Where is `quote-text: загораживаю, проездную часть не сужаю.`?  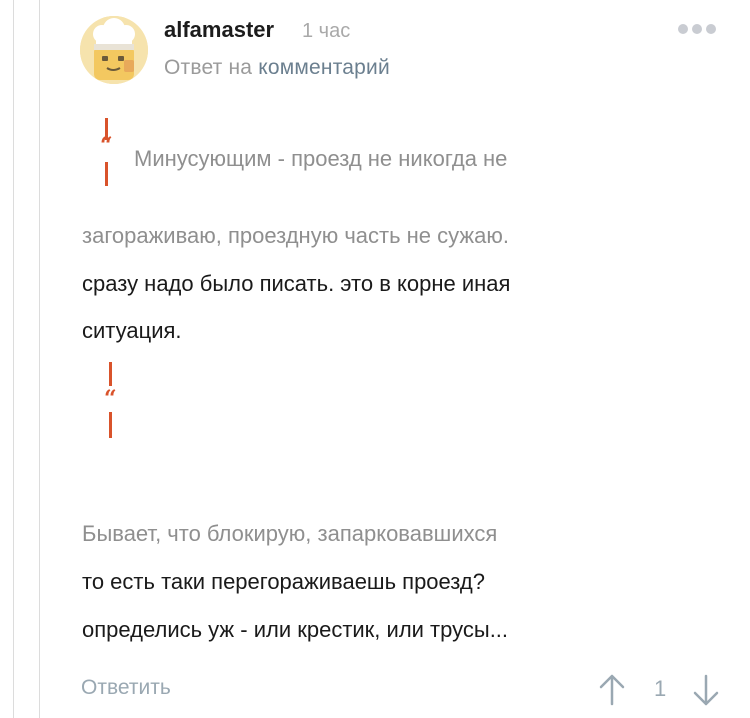 quote-text: загораживаю, проездную часть не сужаю. is located at coordinates (295, 235).